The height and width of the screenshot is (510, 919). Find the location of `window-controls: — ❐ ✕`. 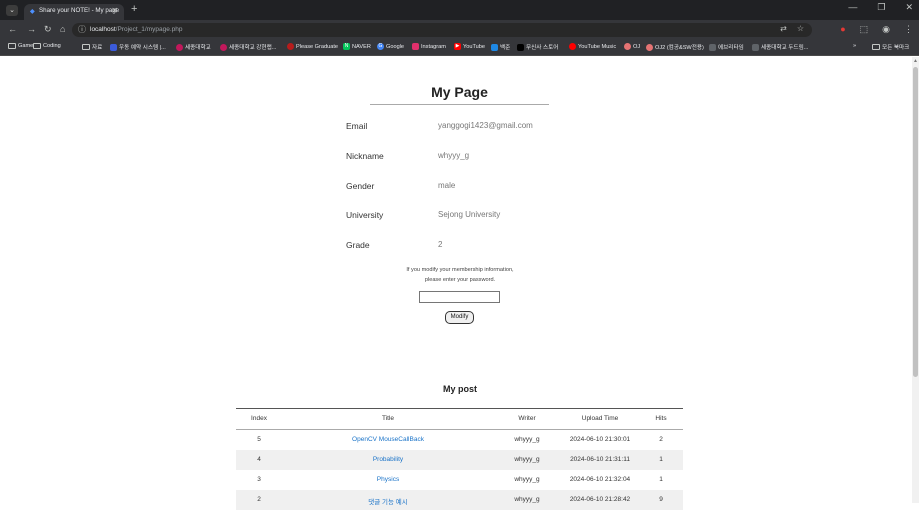

window-controls: — ❐ ✕ is located at coordinates (880, 7).